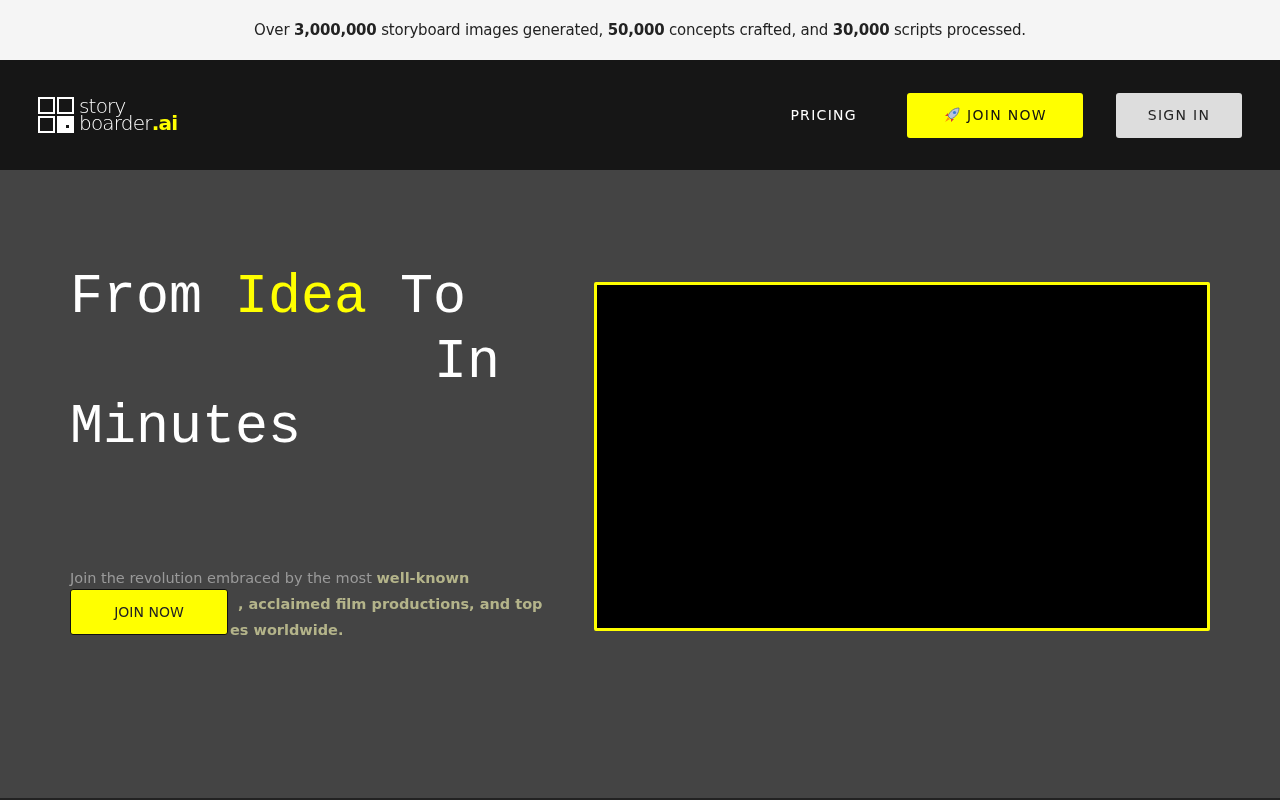 The image size is (1280, 800). Describe the element at coordinates (285, 363) in the screenshot. I see `hero-headline: From Idea To In Minutes` at that location.